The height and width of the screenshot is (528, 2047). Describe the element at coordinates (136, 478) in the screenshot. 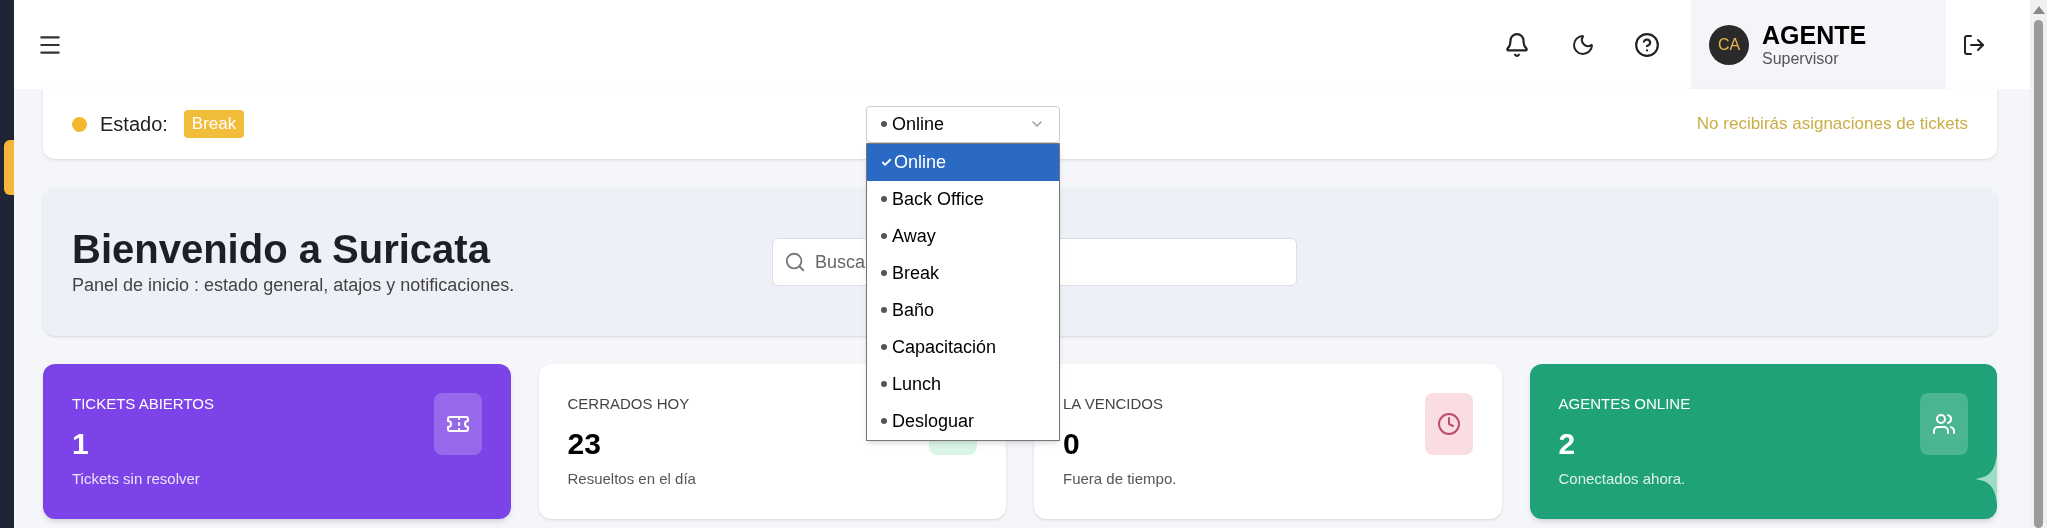

I see `card-caption: Tickets sin resolver` at that location.